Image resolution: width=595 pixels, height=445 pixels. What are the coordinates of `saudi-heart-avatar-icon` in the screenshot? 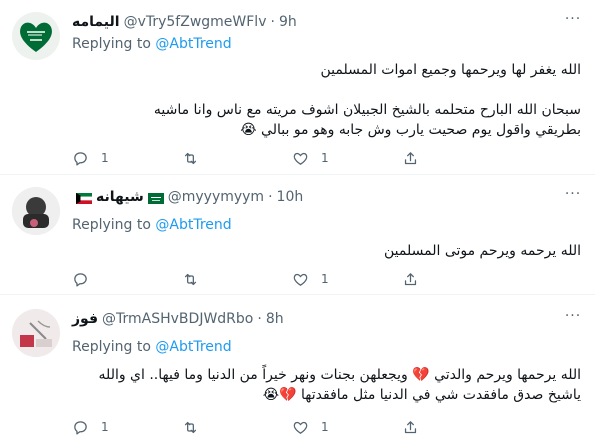 It's located at (36, 36).